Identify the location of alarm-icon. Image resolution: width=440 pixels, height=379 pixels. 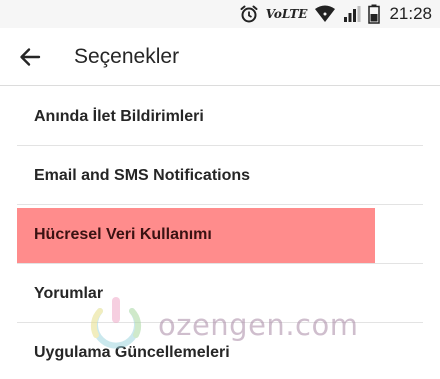
(249, 14).